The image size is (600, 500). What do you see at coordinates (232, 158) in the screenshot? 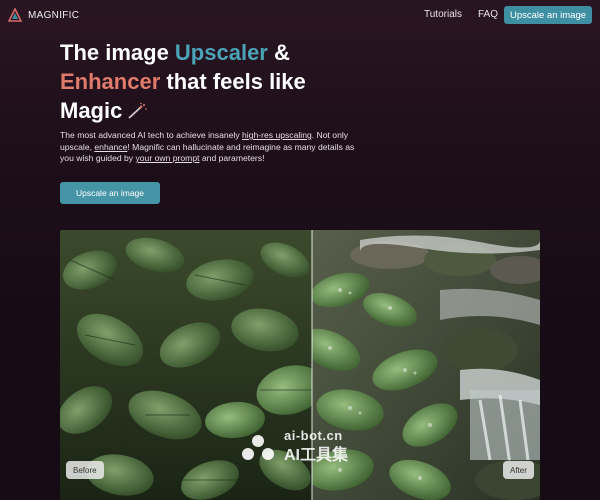
I see `desc-text: and parameters!` at bounding box center [232, 158].